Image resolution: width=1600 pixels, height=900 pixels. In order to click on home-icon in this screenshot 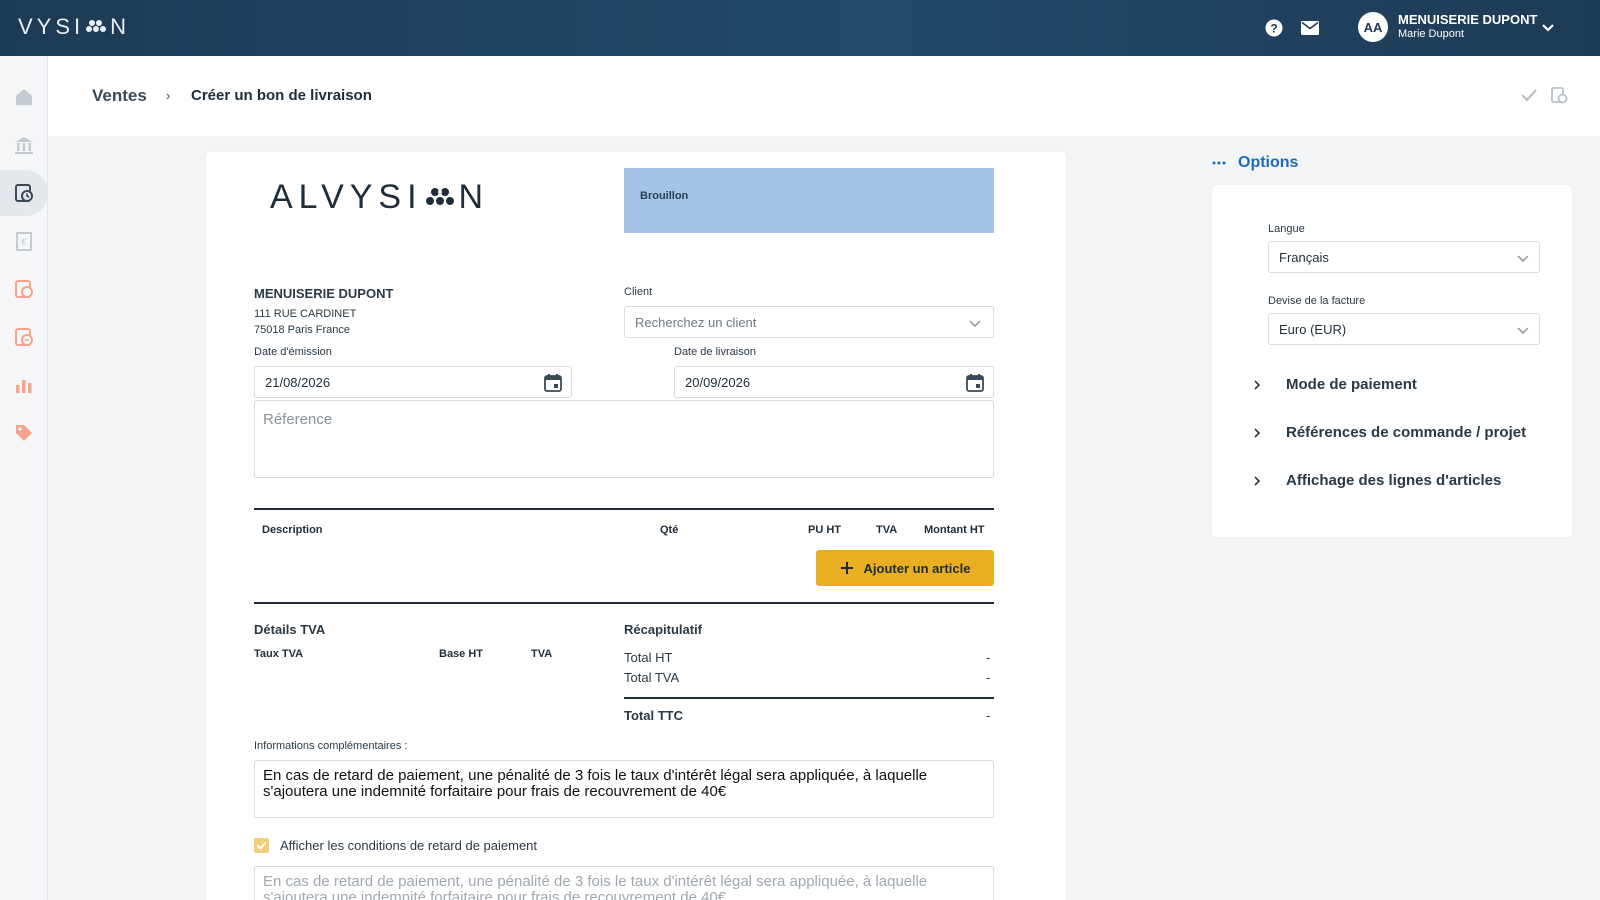, I will do `click(24, 97)`.